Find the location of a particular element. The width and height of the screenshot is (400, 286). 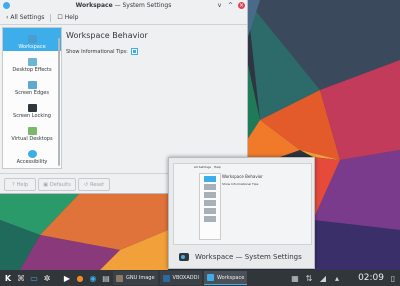

help-icon: ☐ is located at coordinates (60, 17).